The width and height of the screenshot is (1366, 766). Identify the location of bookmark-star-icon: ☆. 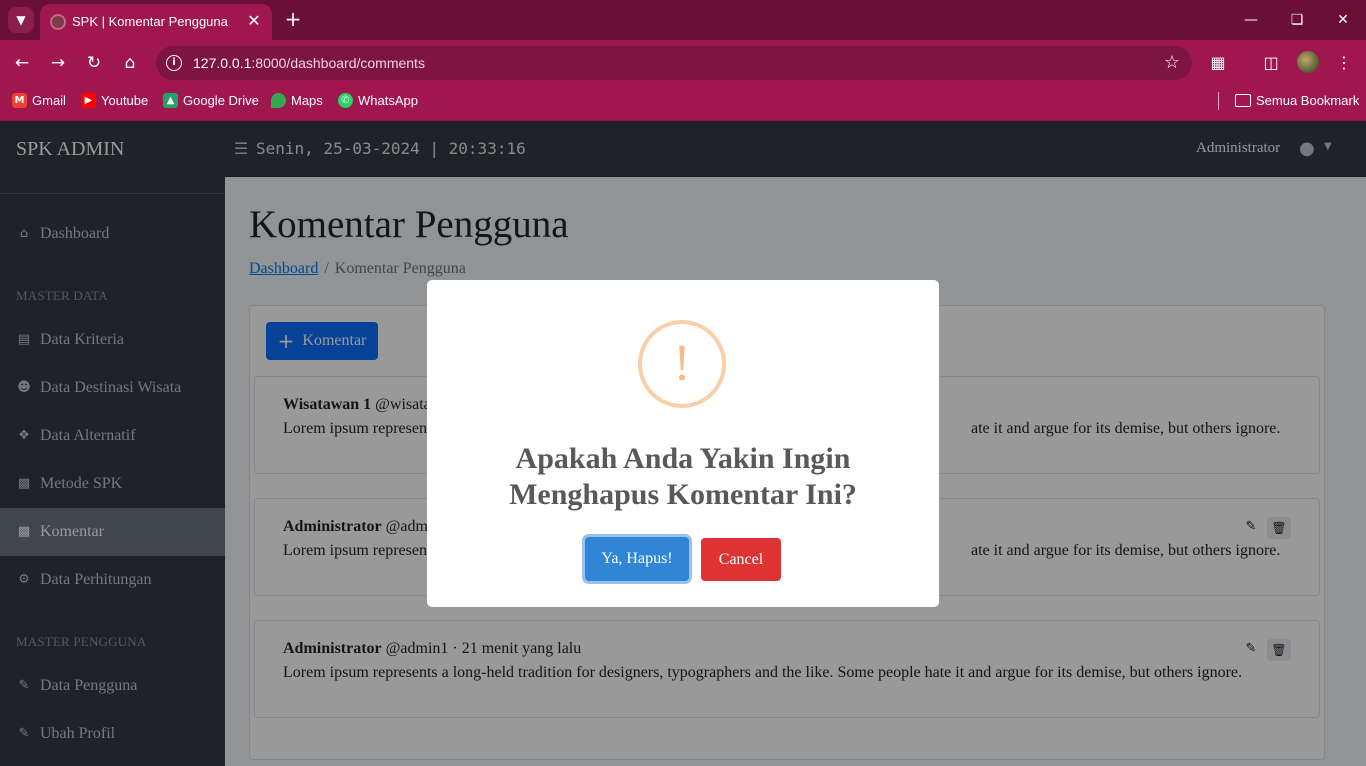
(1172, 62).